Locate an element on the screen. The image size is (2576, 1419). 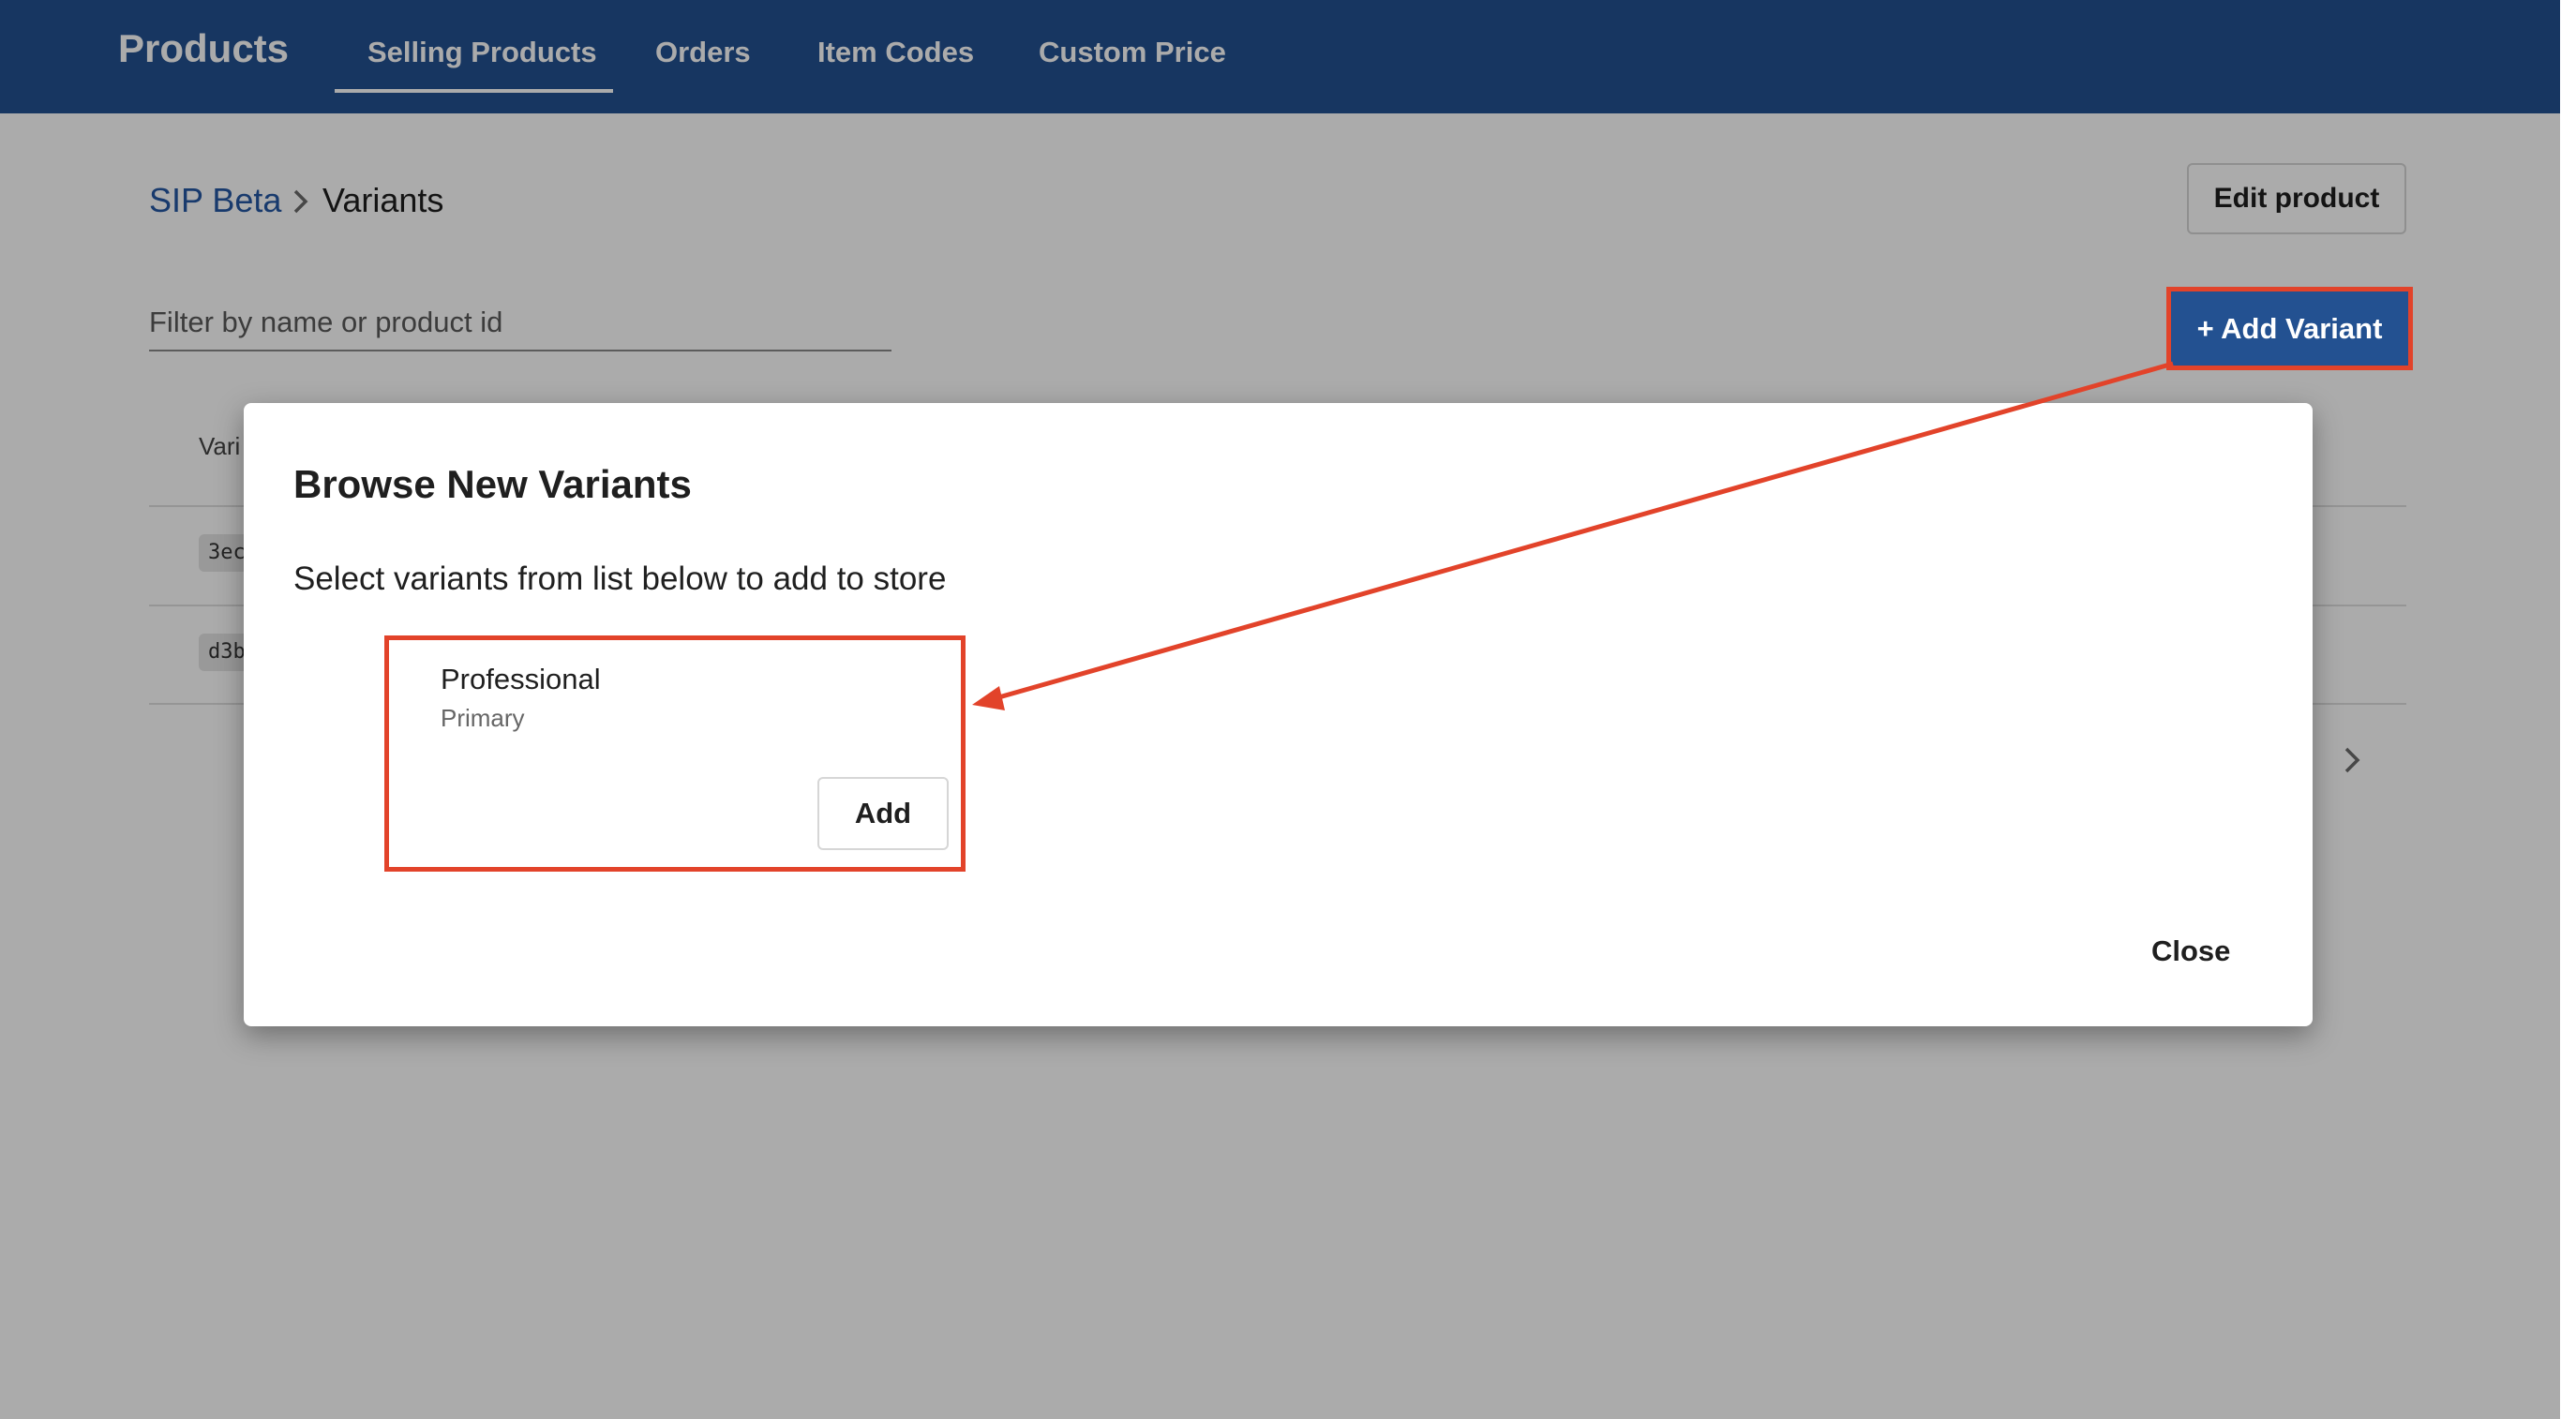
add-variant-button: + Add Variant is located at coordinates (2289, 328).